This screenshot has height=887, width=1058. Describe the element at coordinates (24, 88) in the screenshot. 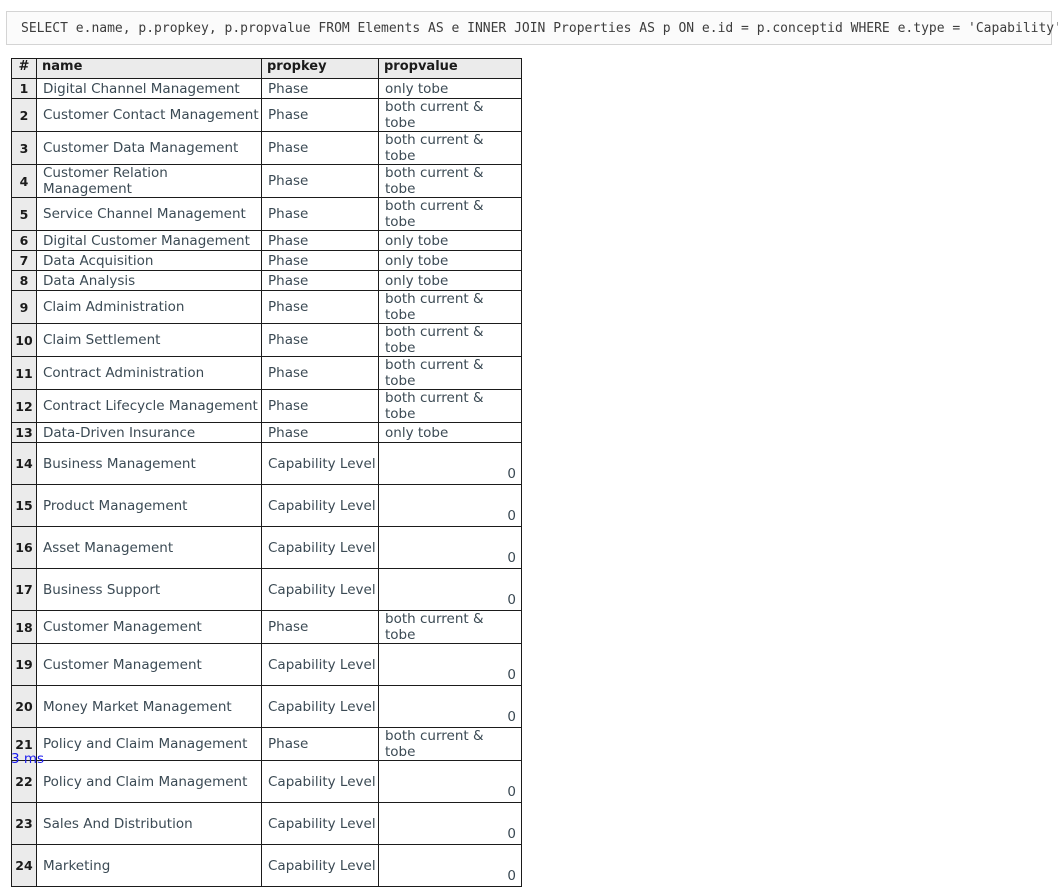

I see `row-index-cell: 1` at that location.